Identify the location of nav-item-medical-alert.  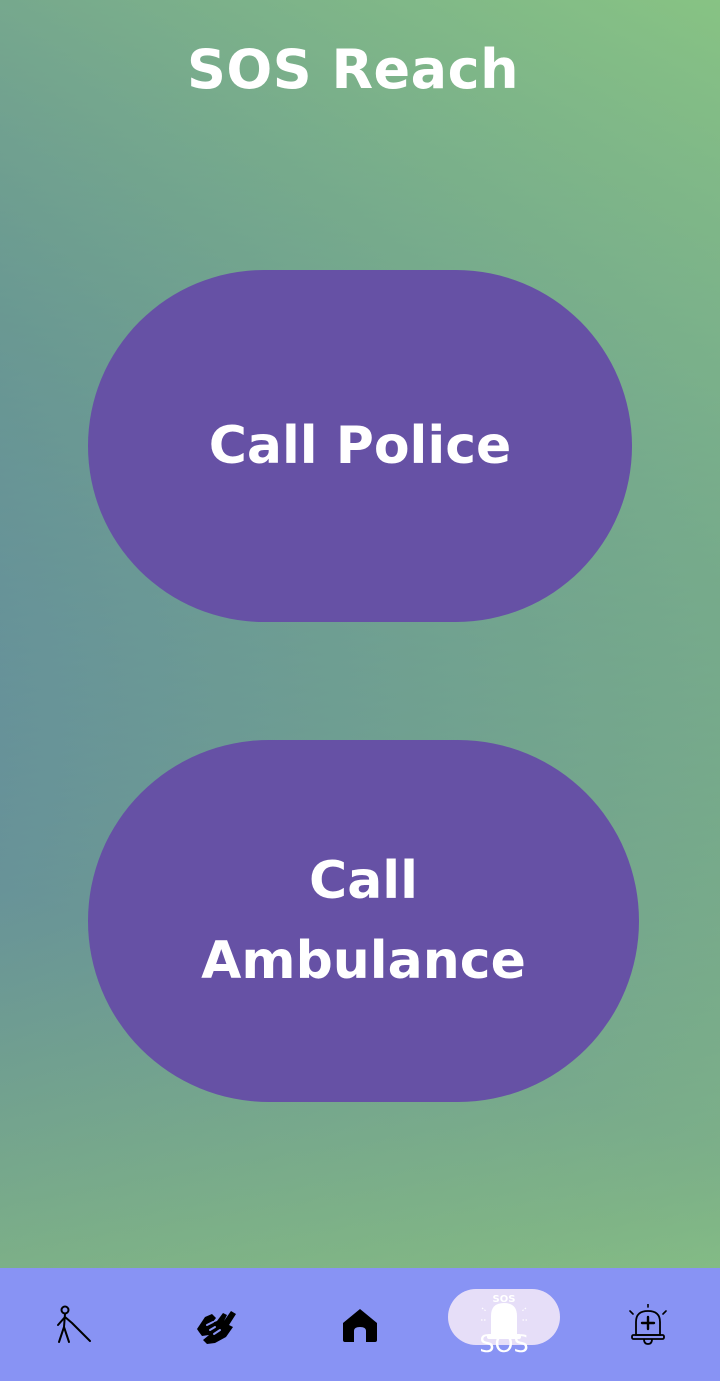
(648, 1324).